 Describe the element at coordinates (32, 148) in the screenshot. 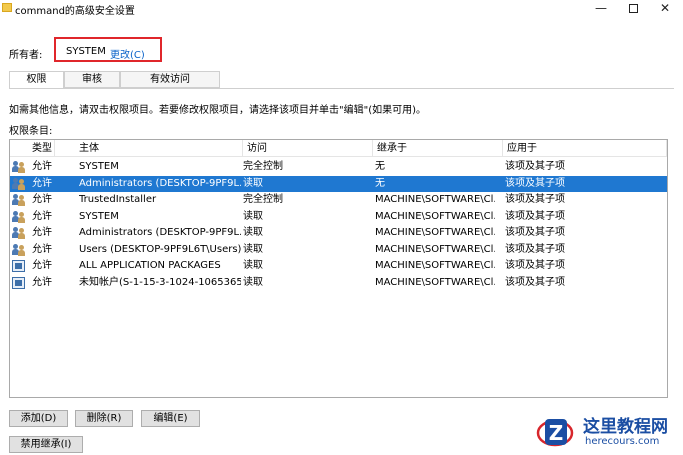

I see `column-header-type: 类型` at that location.